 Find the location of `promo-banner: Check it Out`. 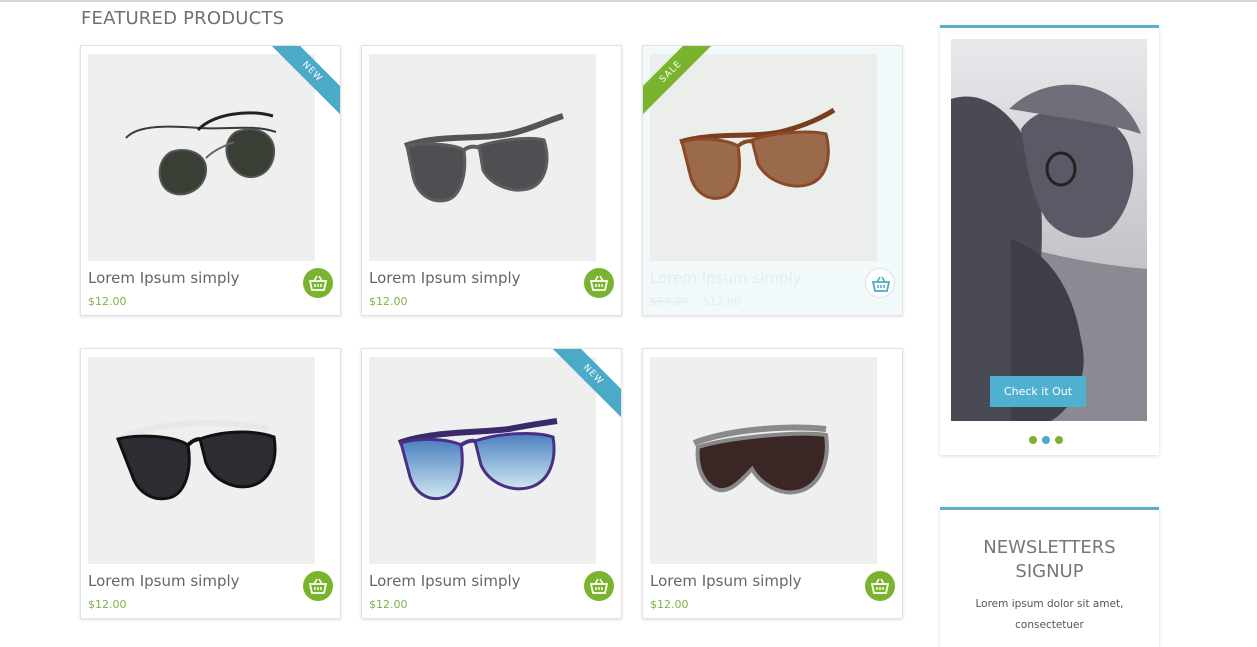

promo-banner: Check it Out is located at coordinates (1049, 240).